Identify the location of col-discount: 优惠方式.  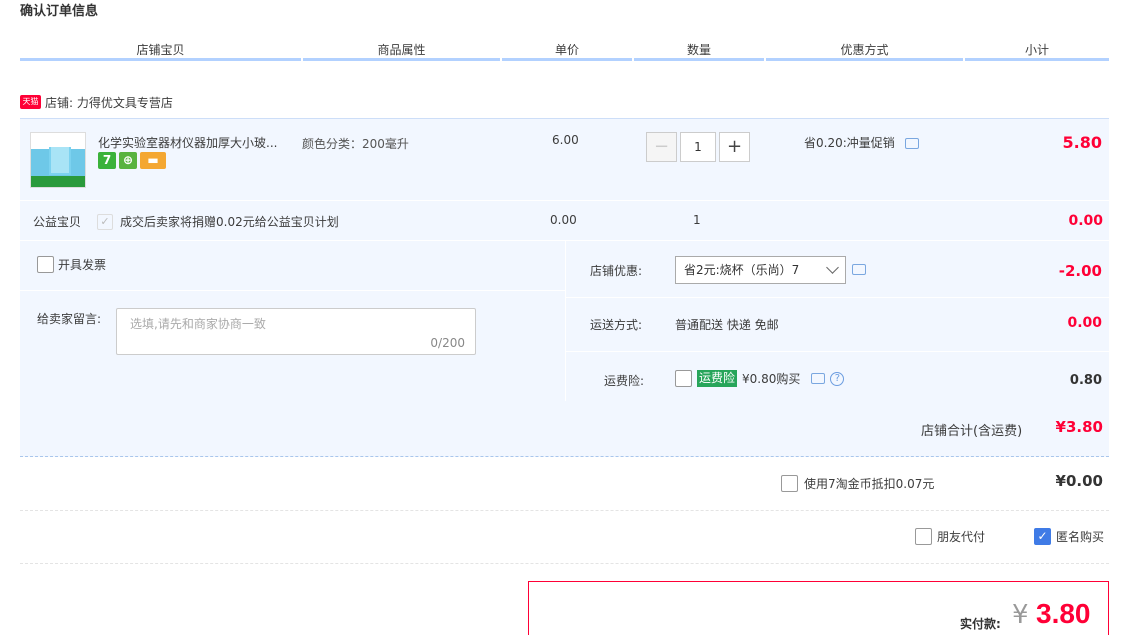
(864, 50).